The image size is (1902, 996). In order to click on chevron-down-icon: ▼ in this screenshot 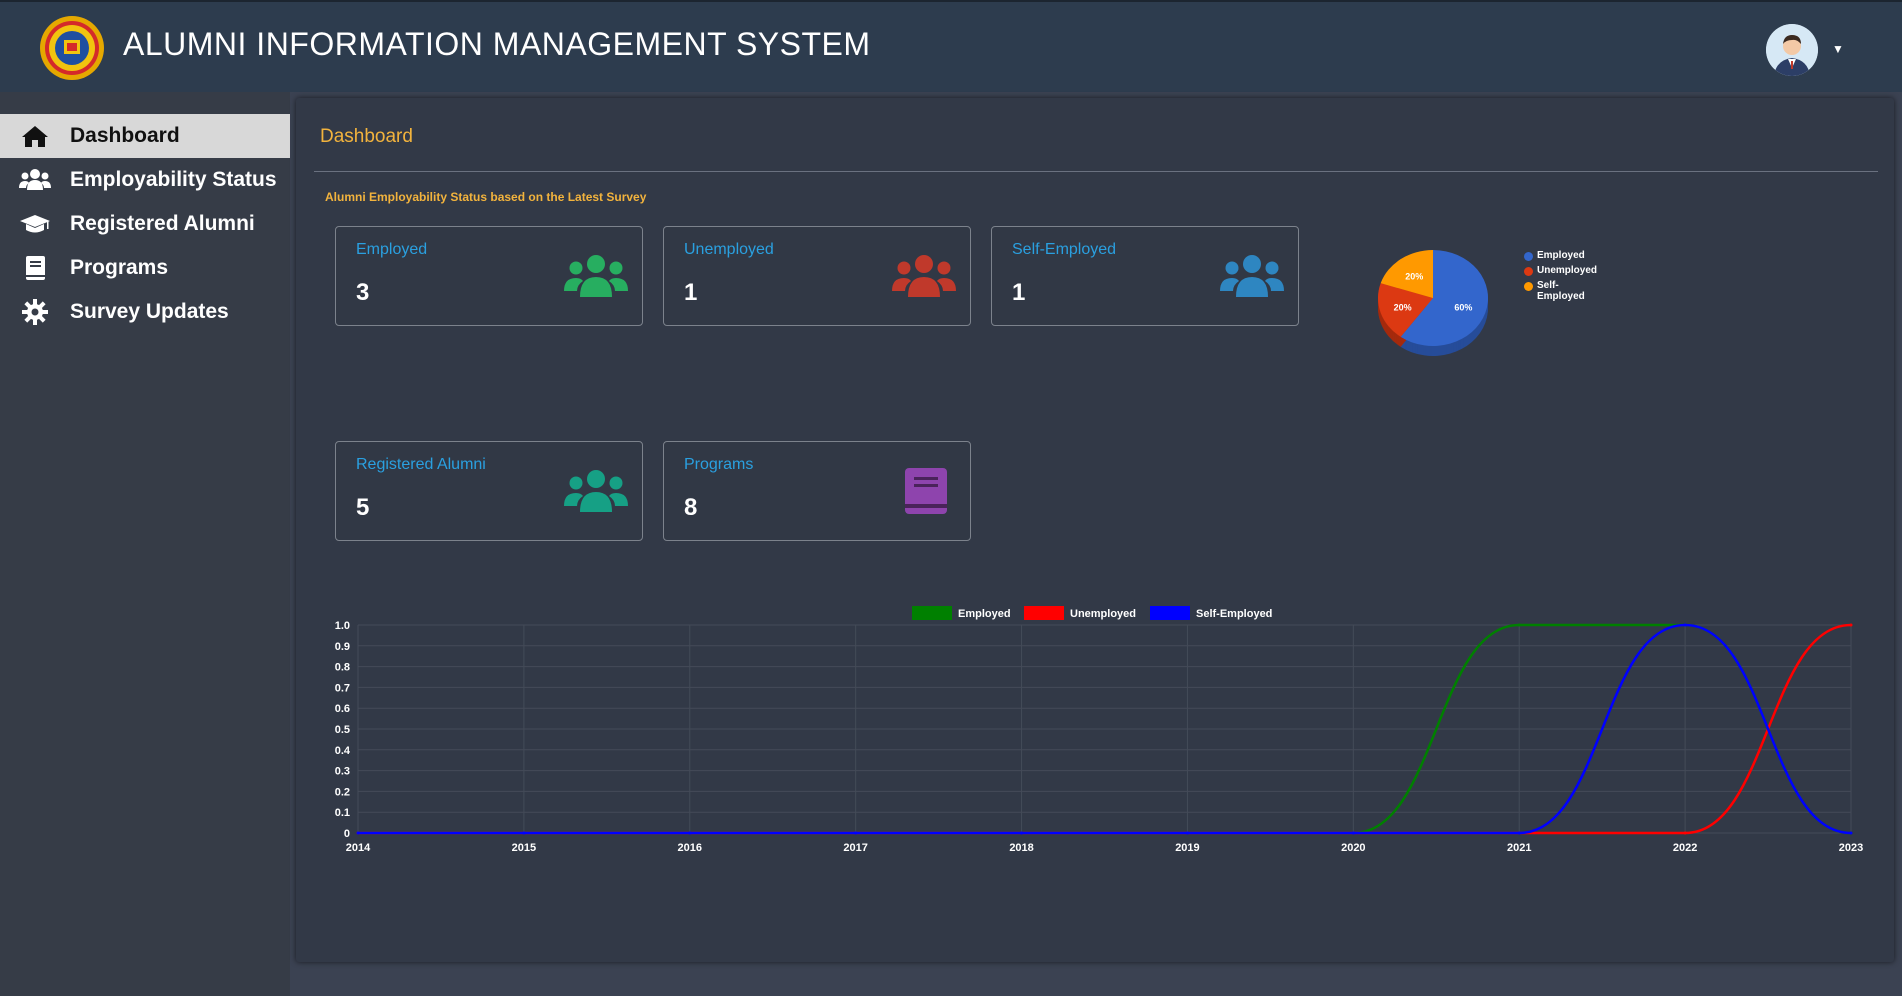, I will do `click(1838, 49)`.